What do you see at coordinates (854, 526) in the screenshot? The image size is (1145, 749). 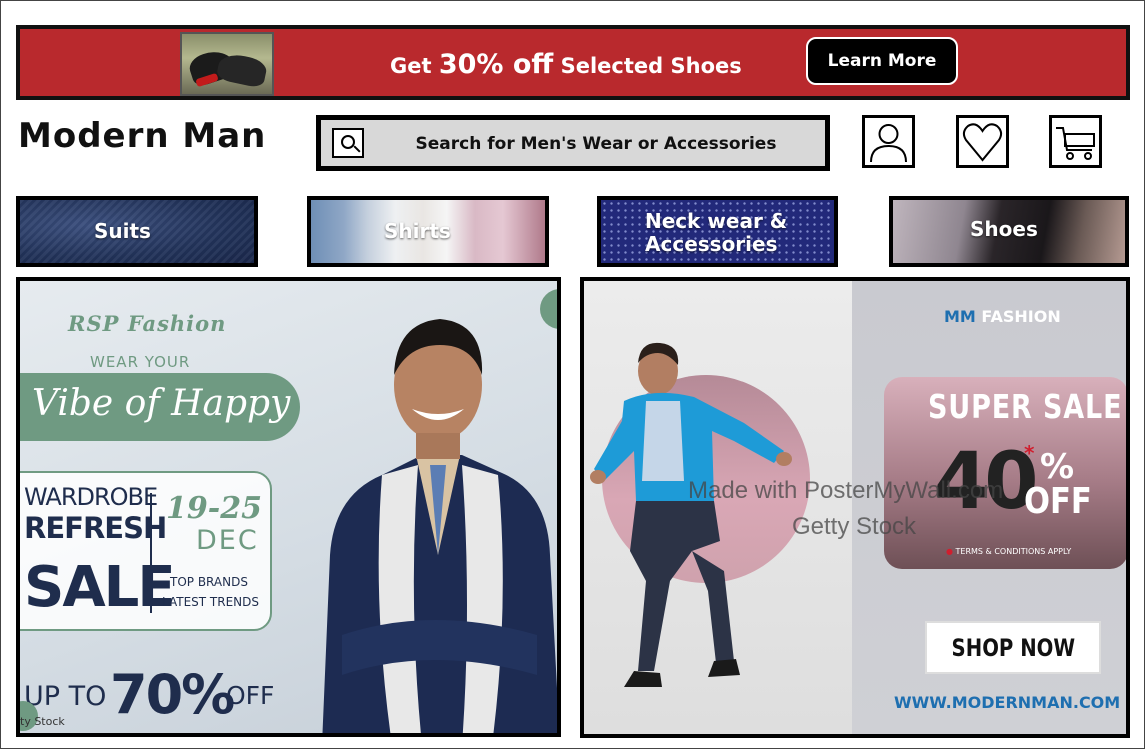 I see `watermark: Getty Stock` at bounding box center [854, 526].